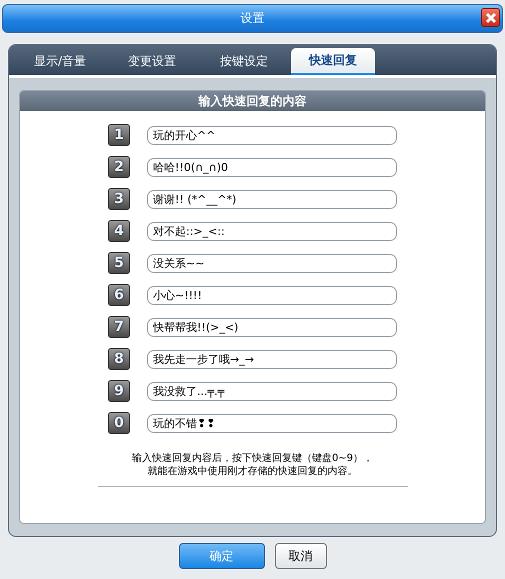 The image size is (505, 579). Describe the element at coordinates (60, 61) in the screenshot. I see `tab: 显示/音量` at that location.